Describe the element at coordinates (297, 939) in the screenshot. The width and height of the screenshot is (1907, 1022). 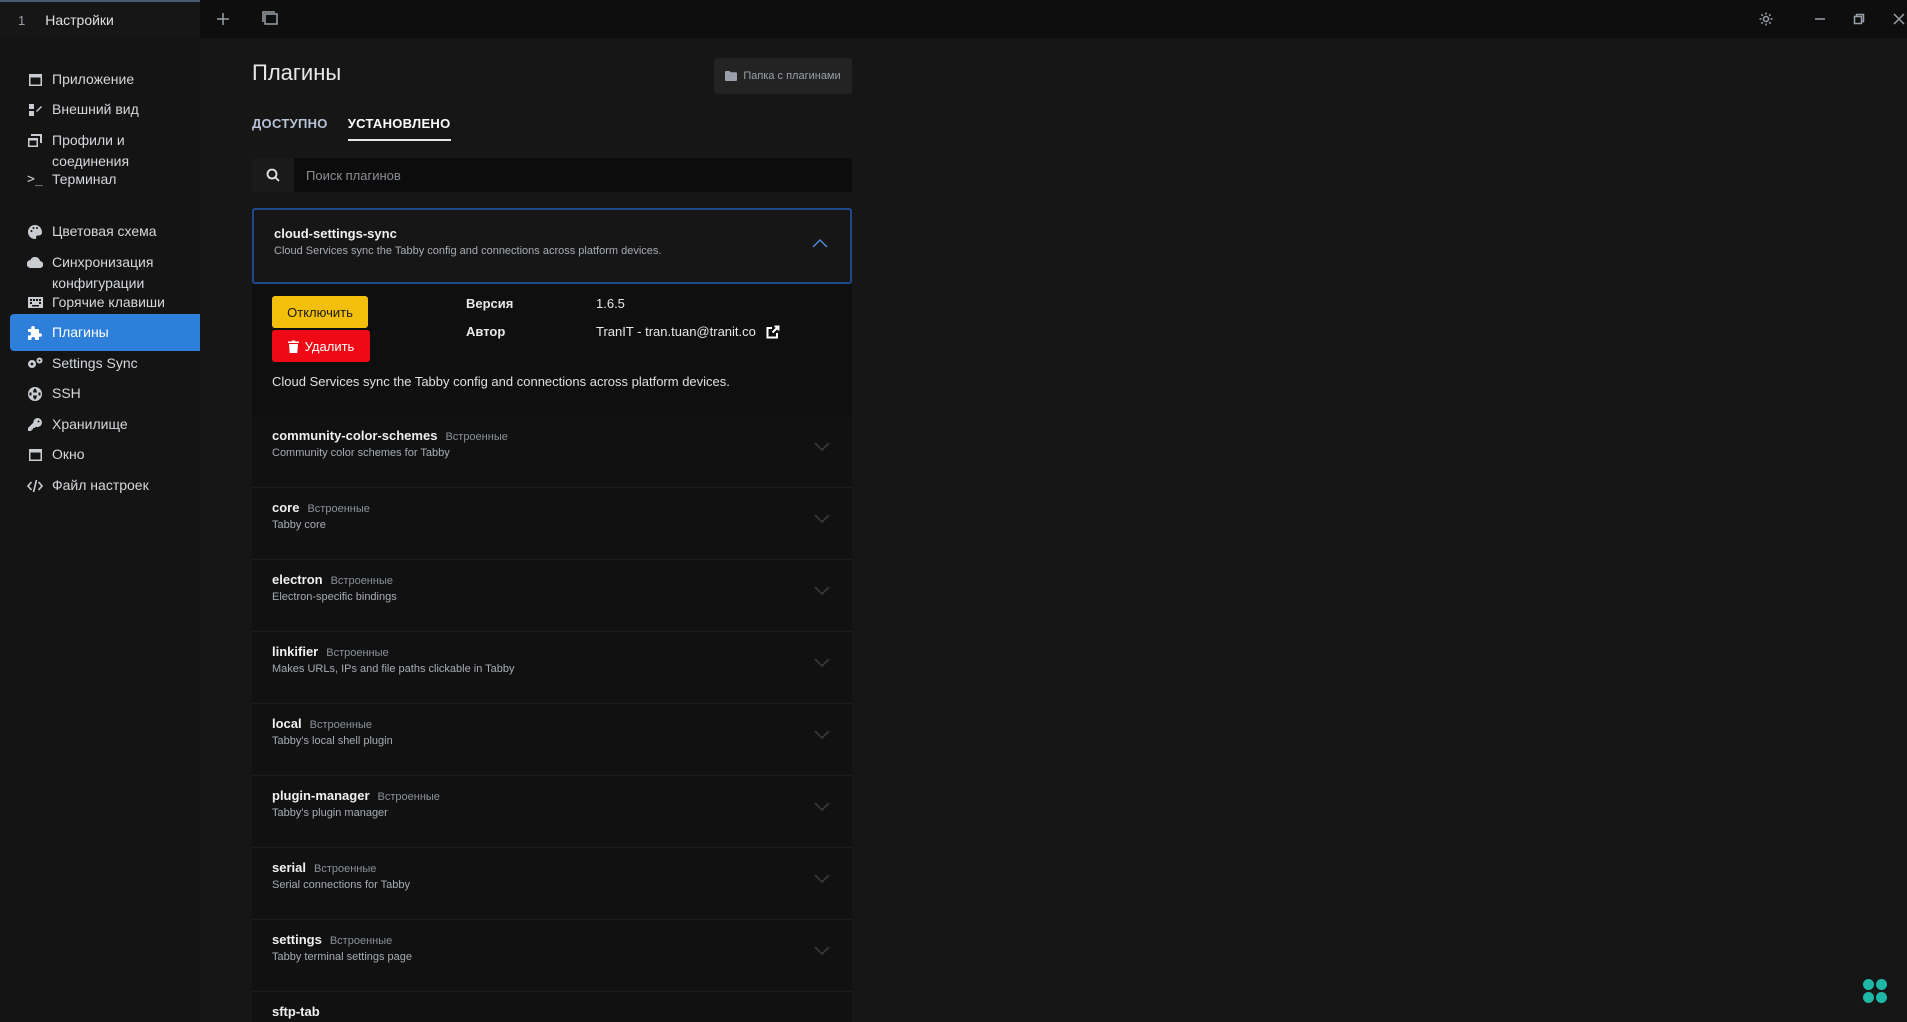
I see `plugin-name: settings` at that location.